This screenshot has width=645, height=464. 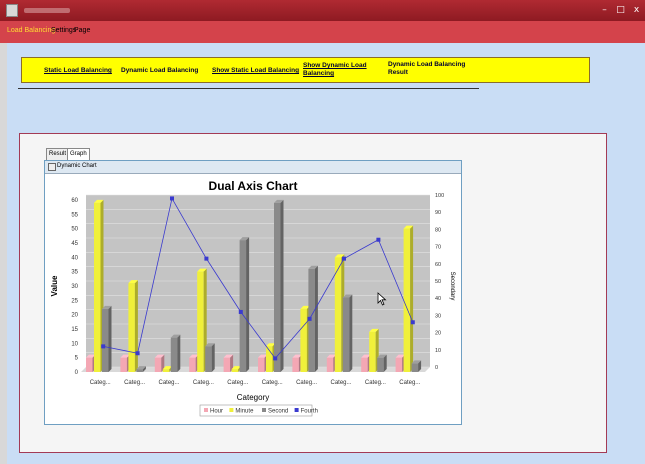 What do you see at coordinates (253, 167) in the screenshot?
I see `chart-window-header: Dynamic Chart` at bounding box center [253, 167].